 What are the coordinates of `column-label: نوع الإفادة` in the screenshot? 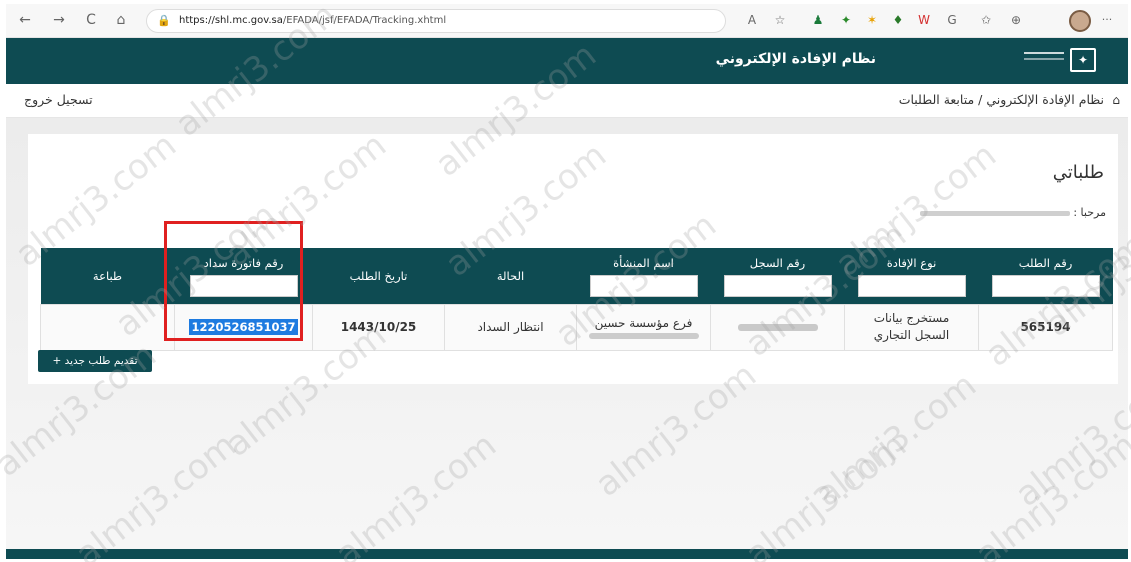 It's located at (911, 263).